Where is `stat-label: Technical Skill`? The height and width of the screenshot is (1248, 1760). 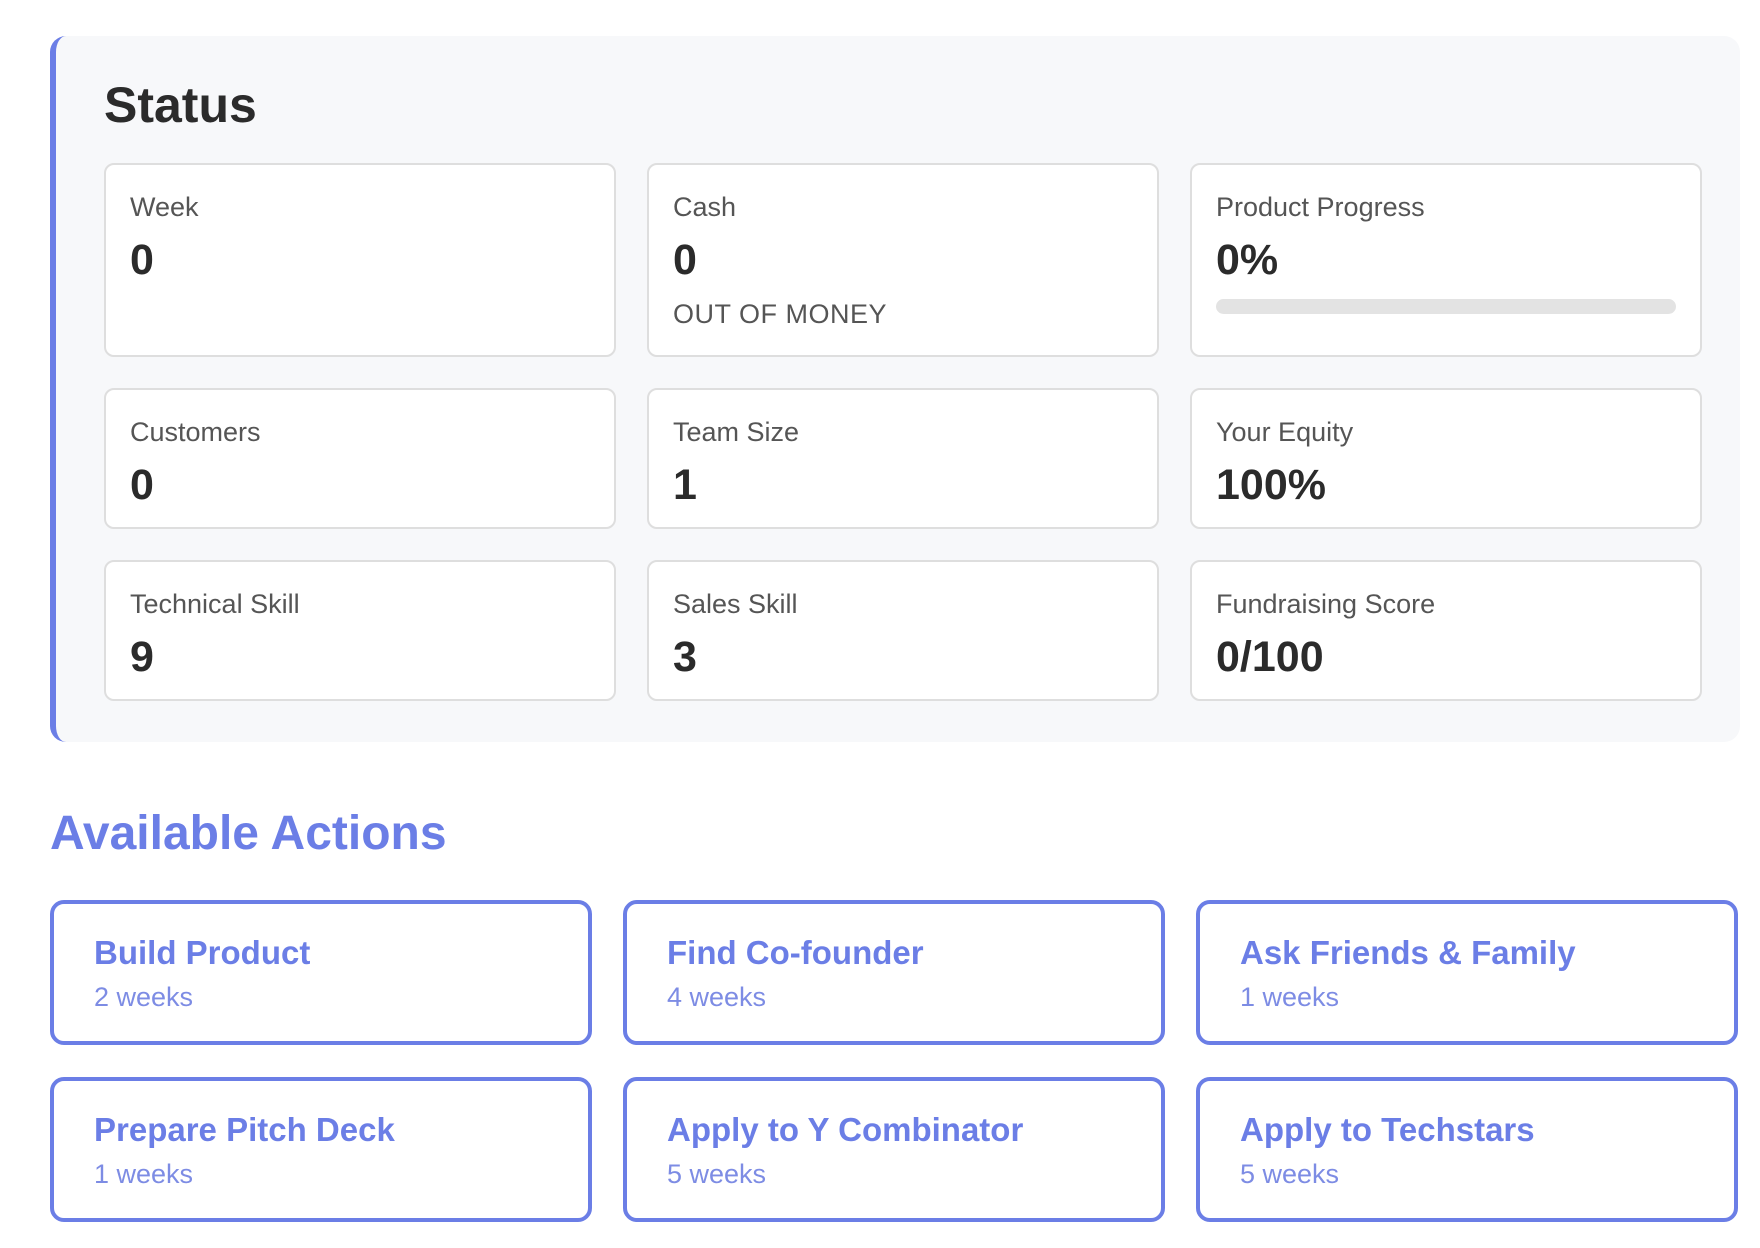 stat-label: Technical Skill is located at coordinates (215, 604).